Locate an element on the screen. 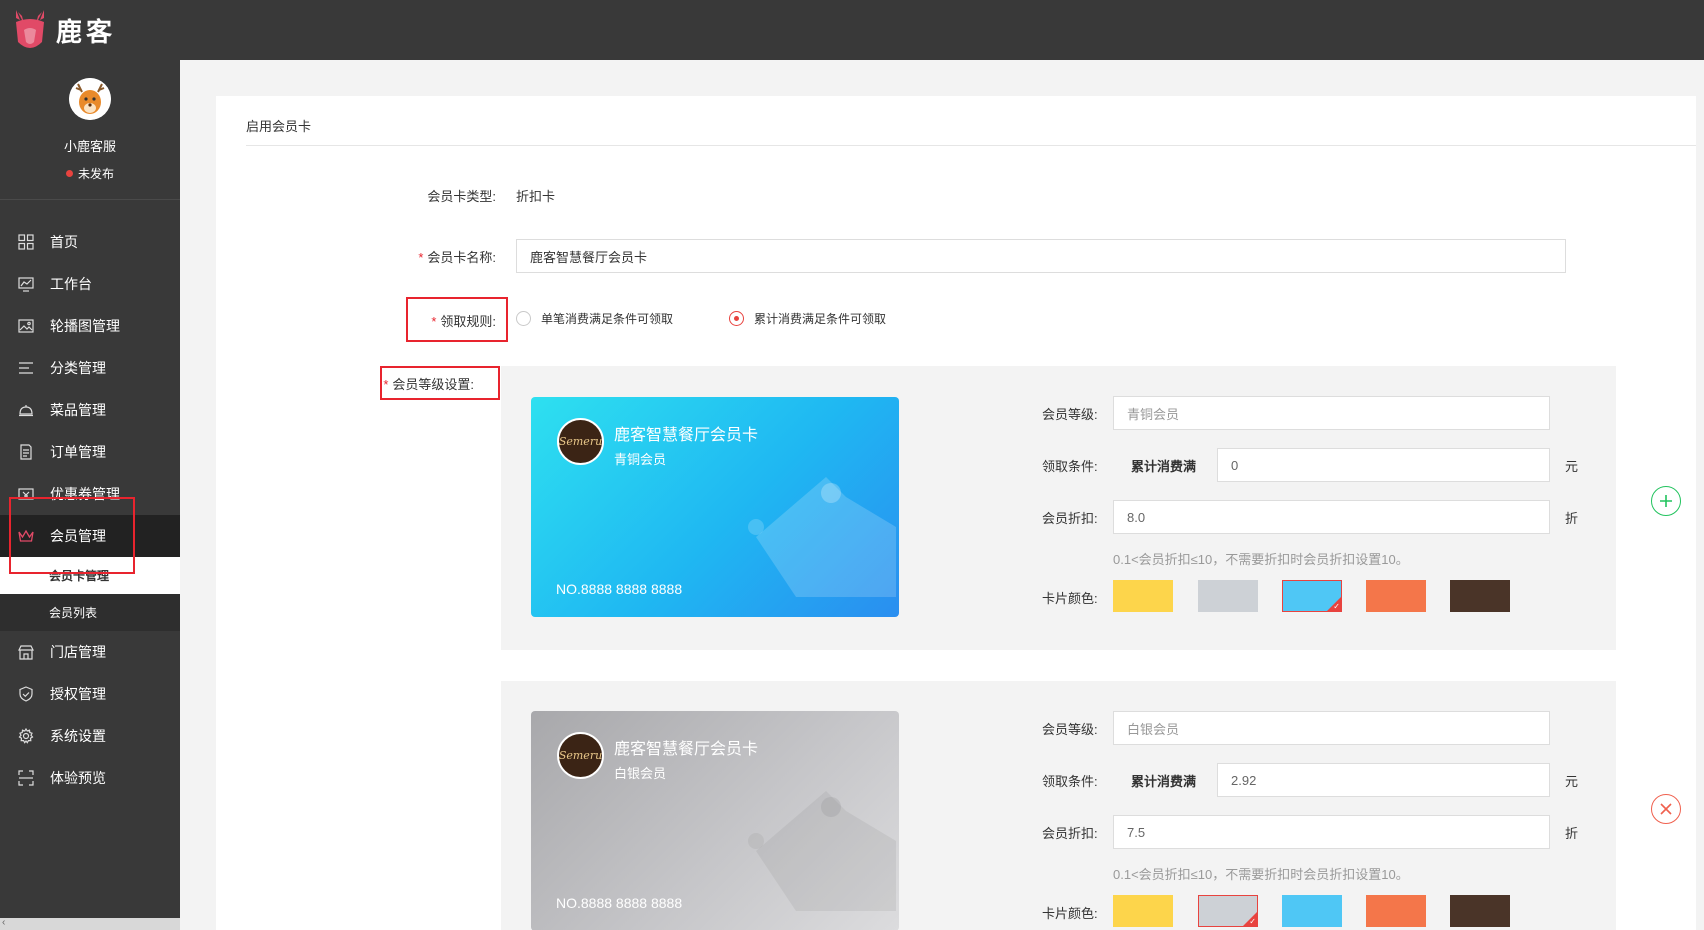  monitor-chart-icon is located at coordinates (26, 284).